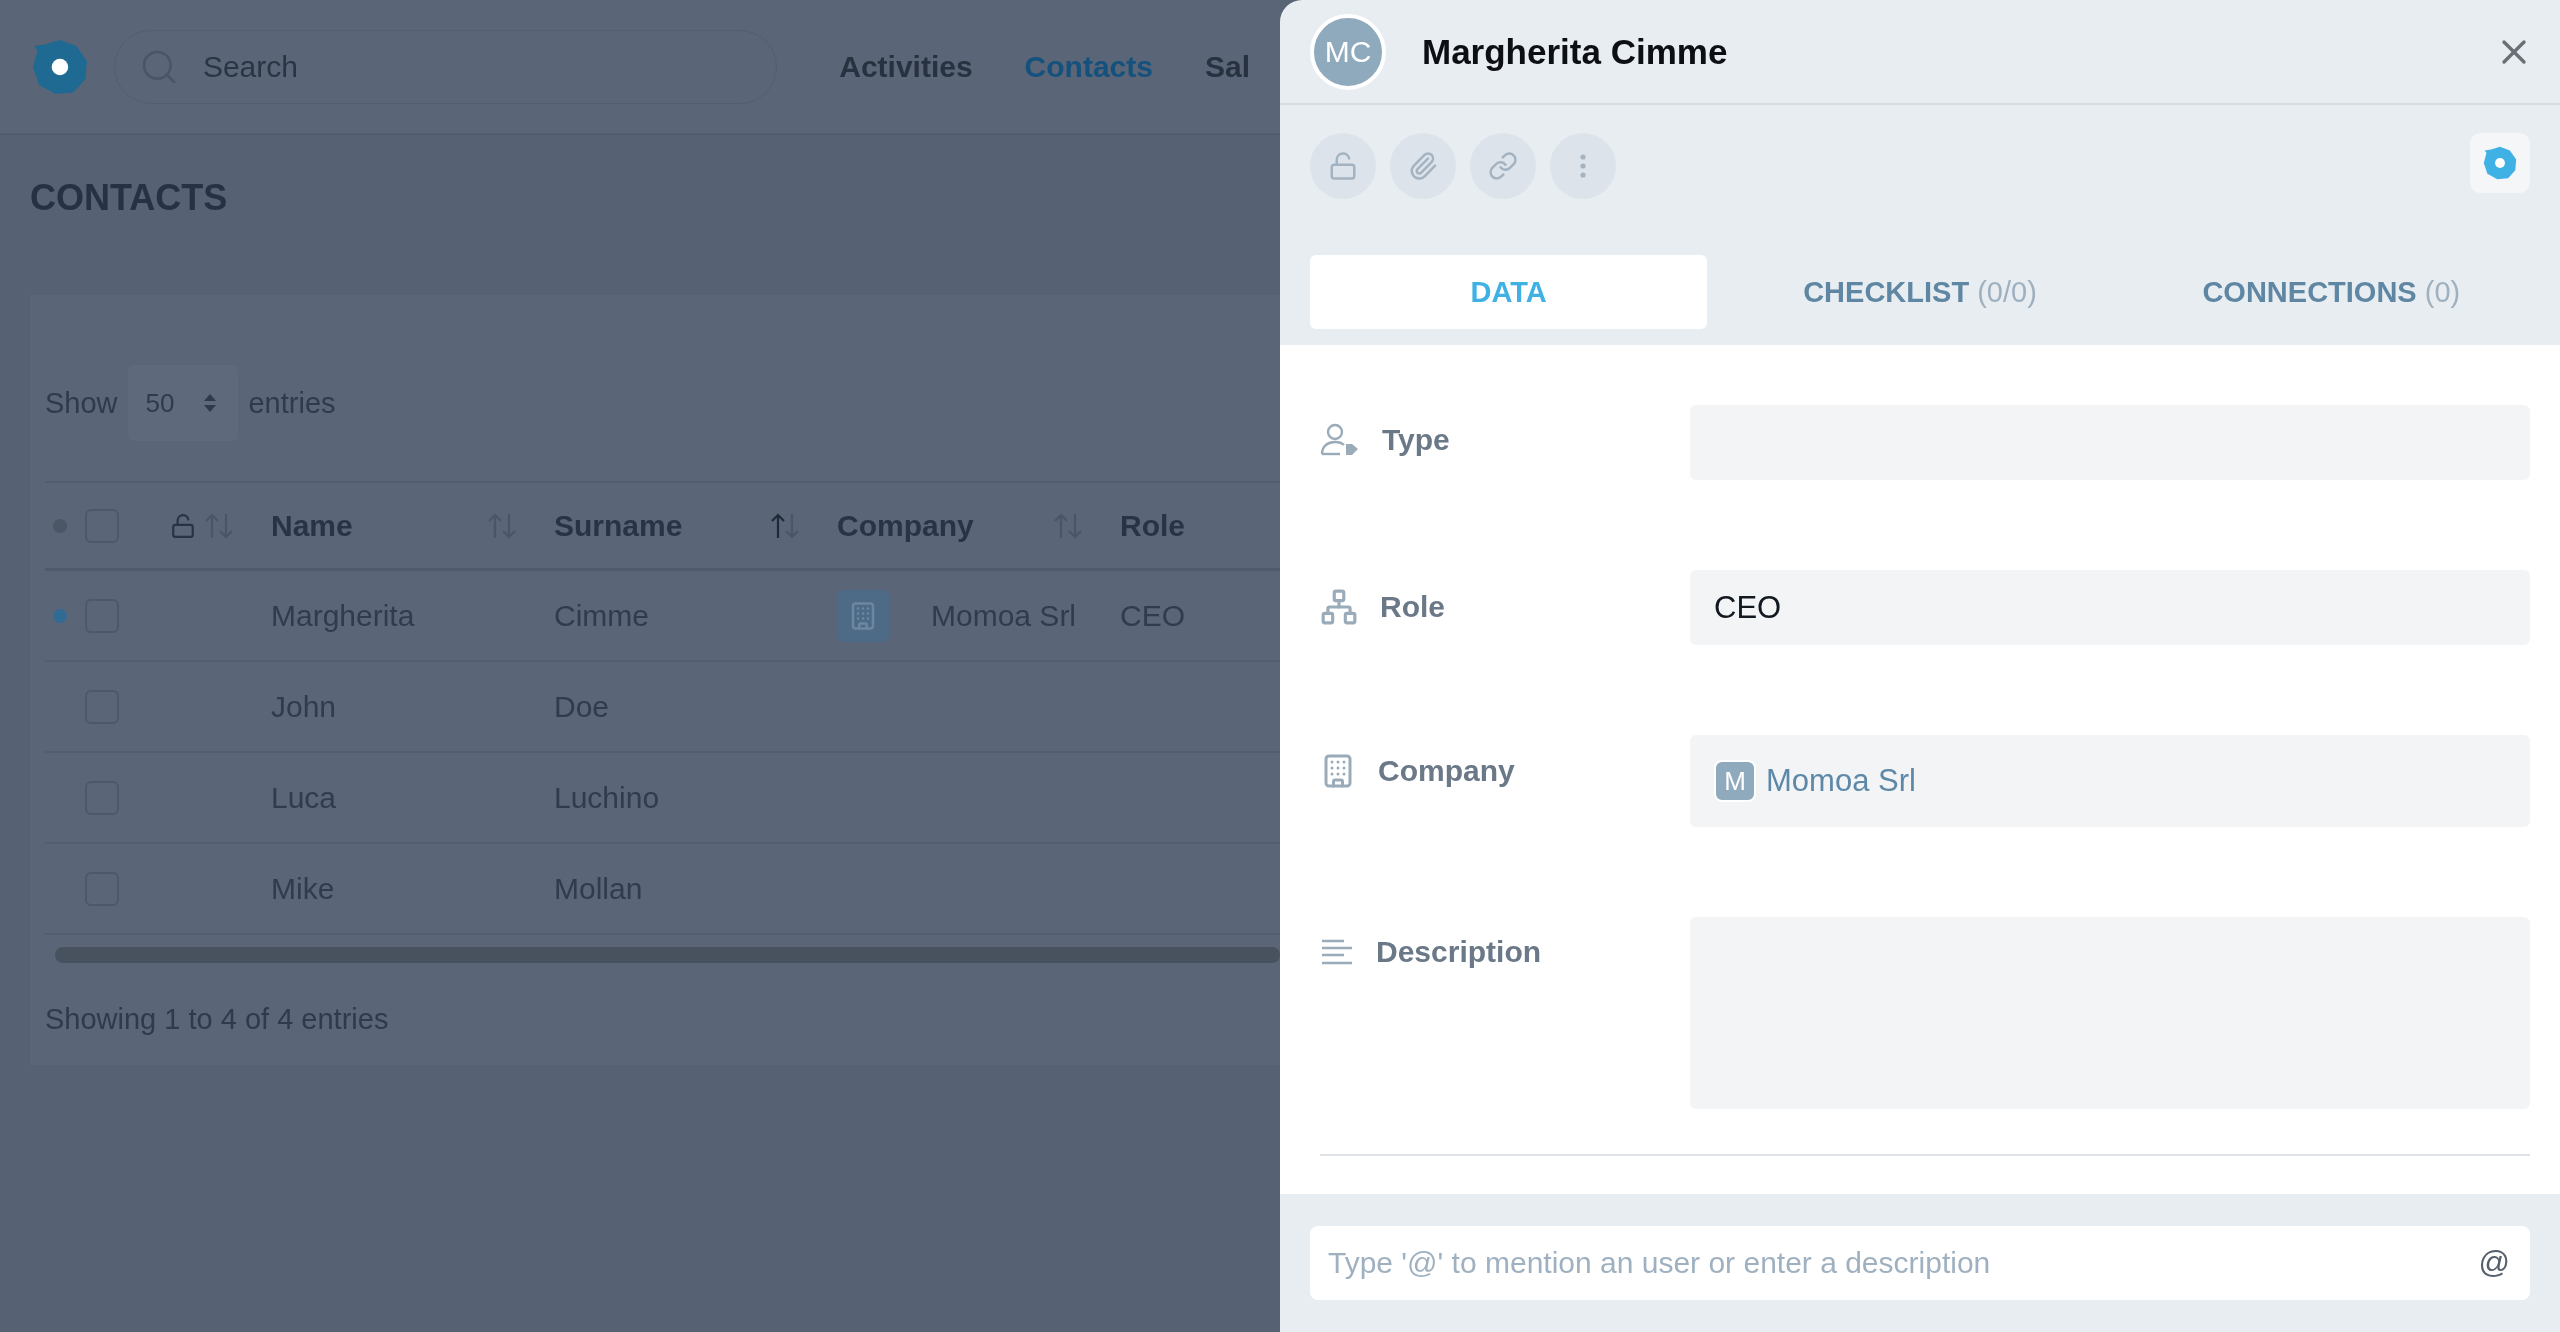 This screenshot has height=1332, width=2560. Describe the element at coordinates (667, 955) in the screenshot. I see `scrollbar` at that location.